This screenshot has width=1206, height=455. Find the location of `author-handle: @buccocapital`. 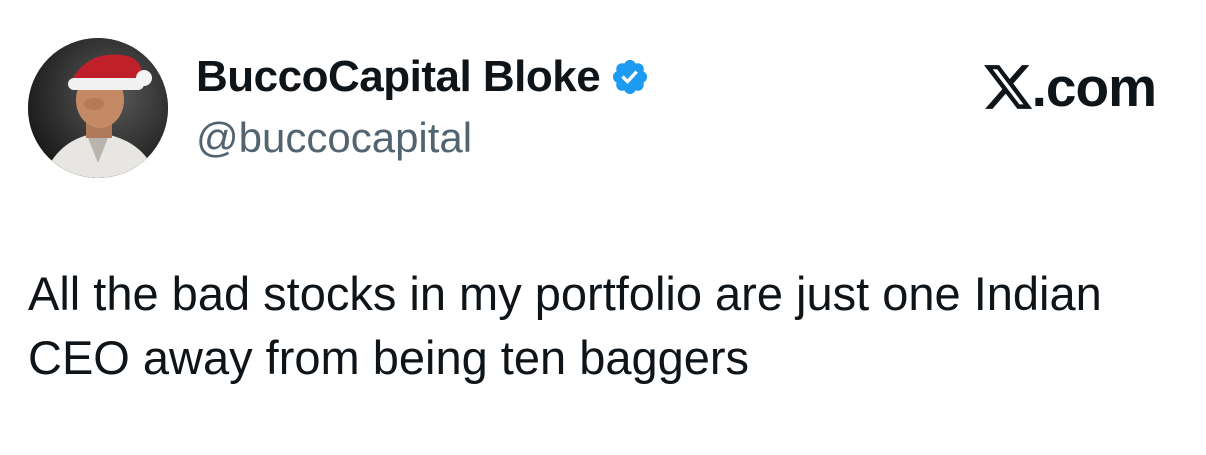

author-handle: @buccocapital is located at coordinates (334, 138).